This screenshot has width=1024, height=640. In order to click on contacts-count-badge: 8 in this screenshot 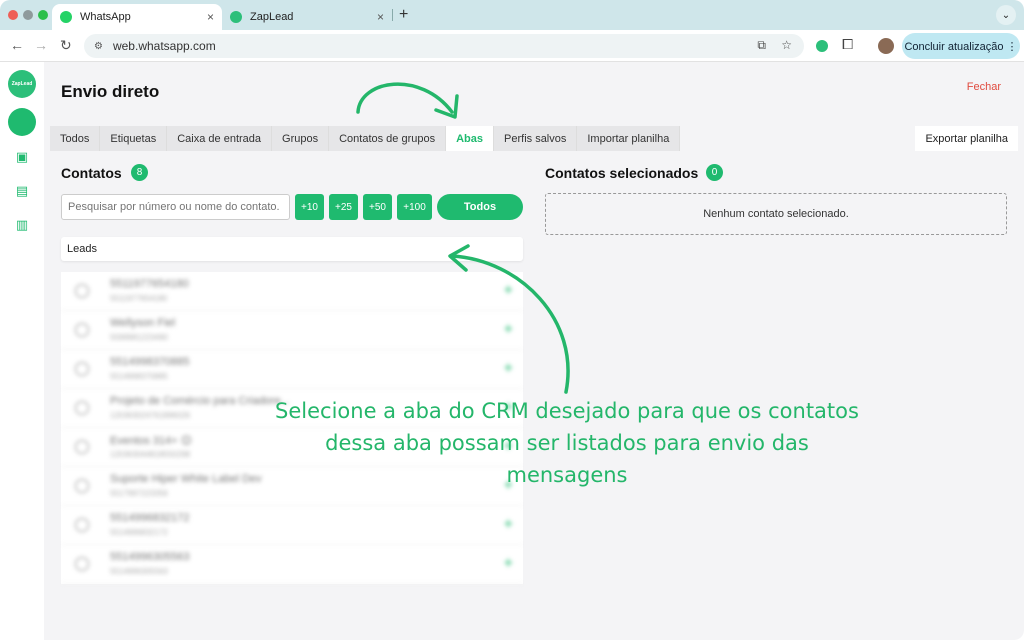, I will do `click(139, 172)`.